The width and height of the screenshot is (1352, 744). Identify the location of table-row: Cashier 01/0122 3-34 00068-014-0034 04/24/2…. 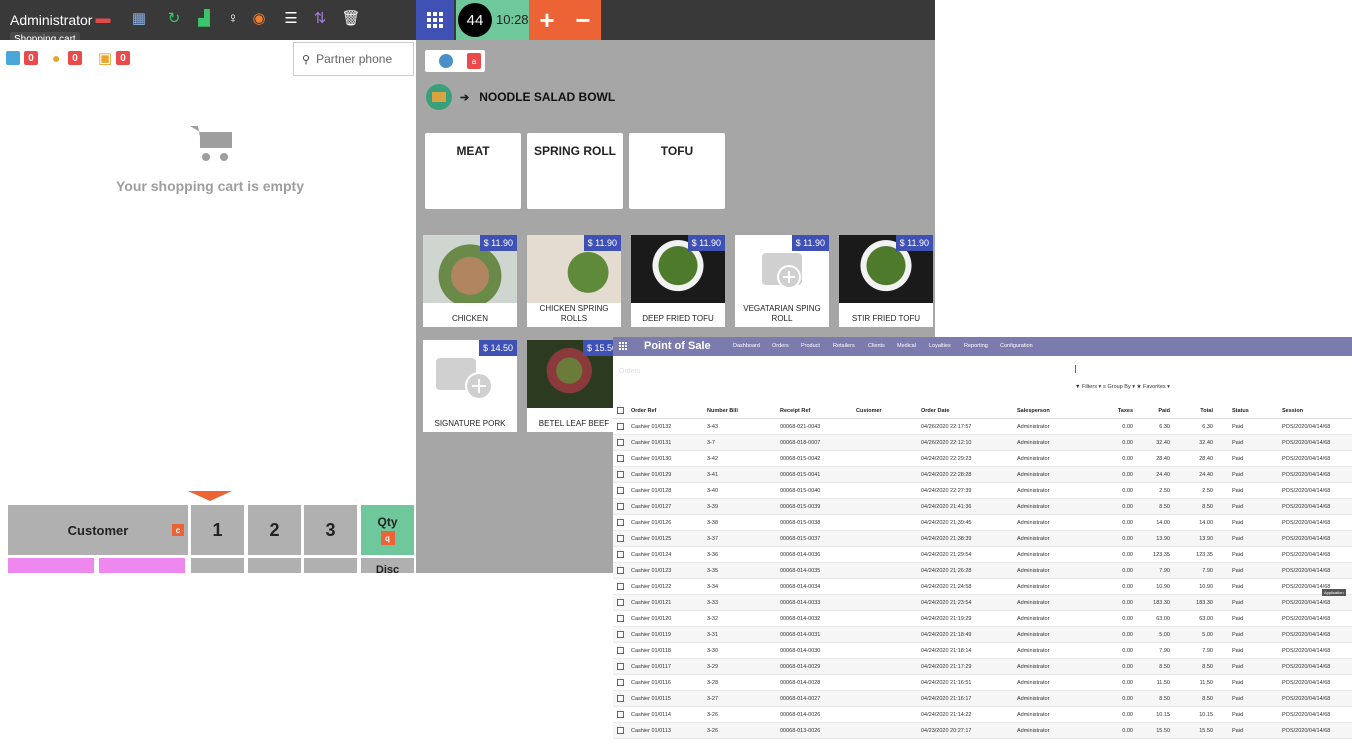
(982, 587).